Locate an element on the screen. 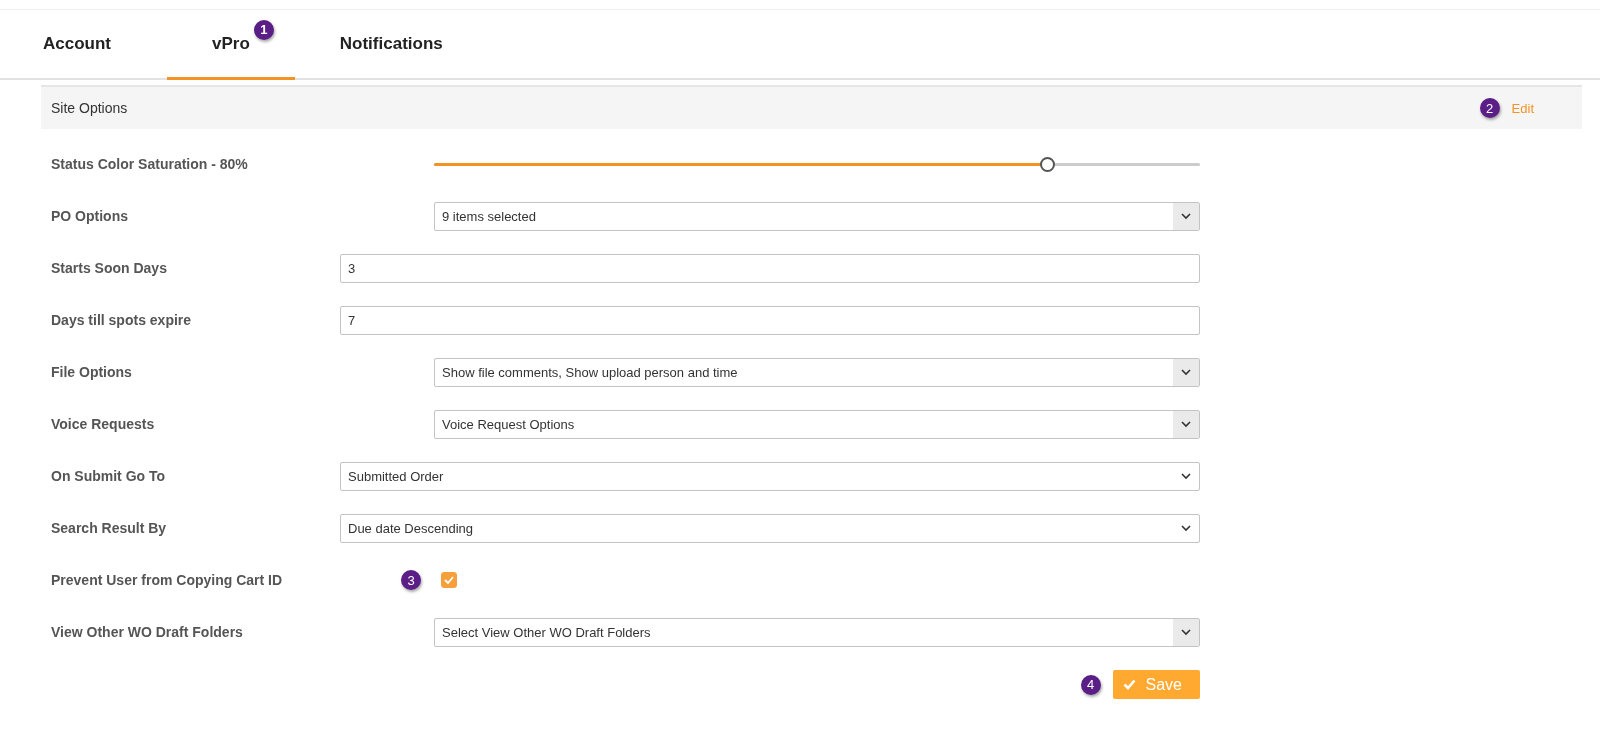 The width and height of the screenshot is (1600, 736). input-field: 3 is located at coordinates (770, 268).